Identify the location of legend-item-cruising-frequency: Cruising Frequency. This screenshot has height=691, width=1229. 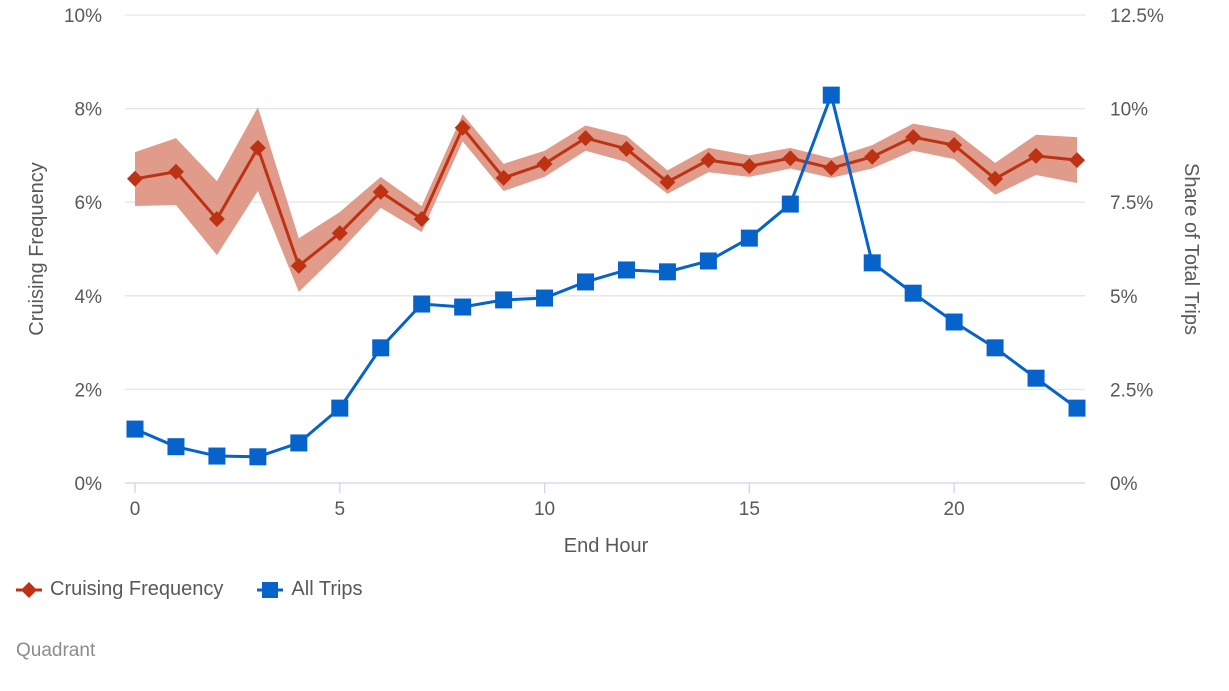
(119, 589).